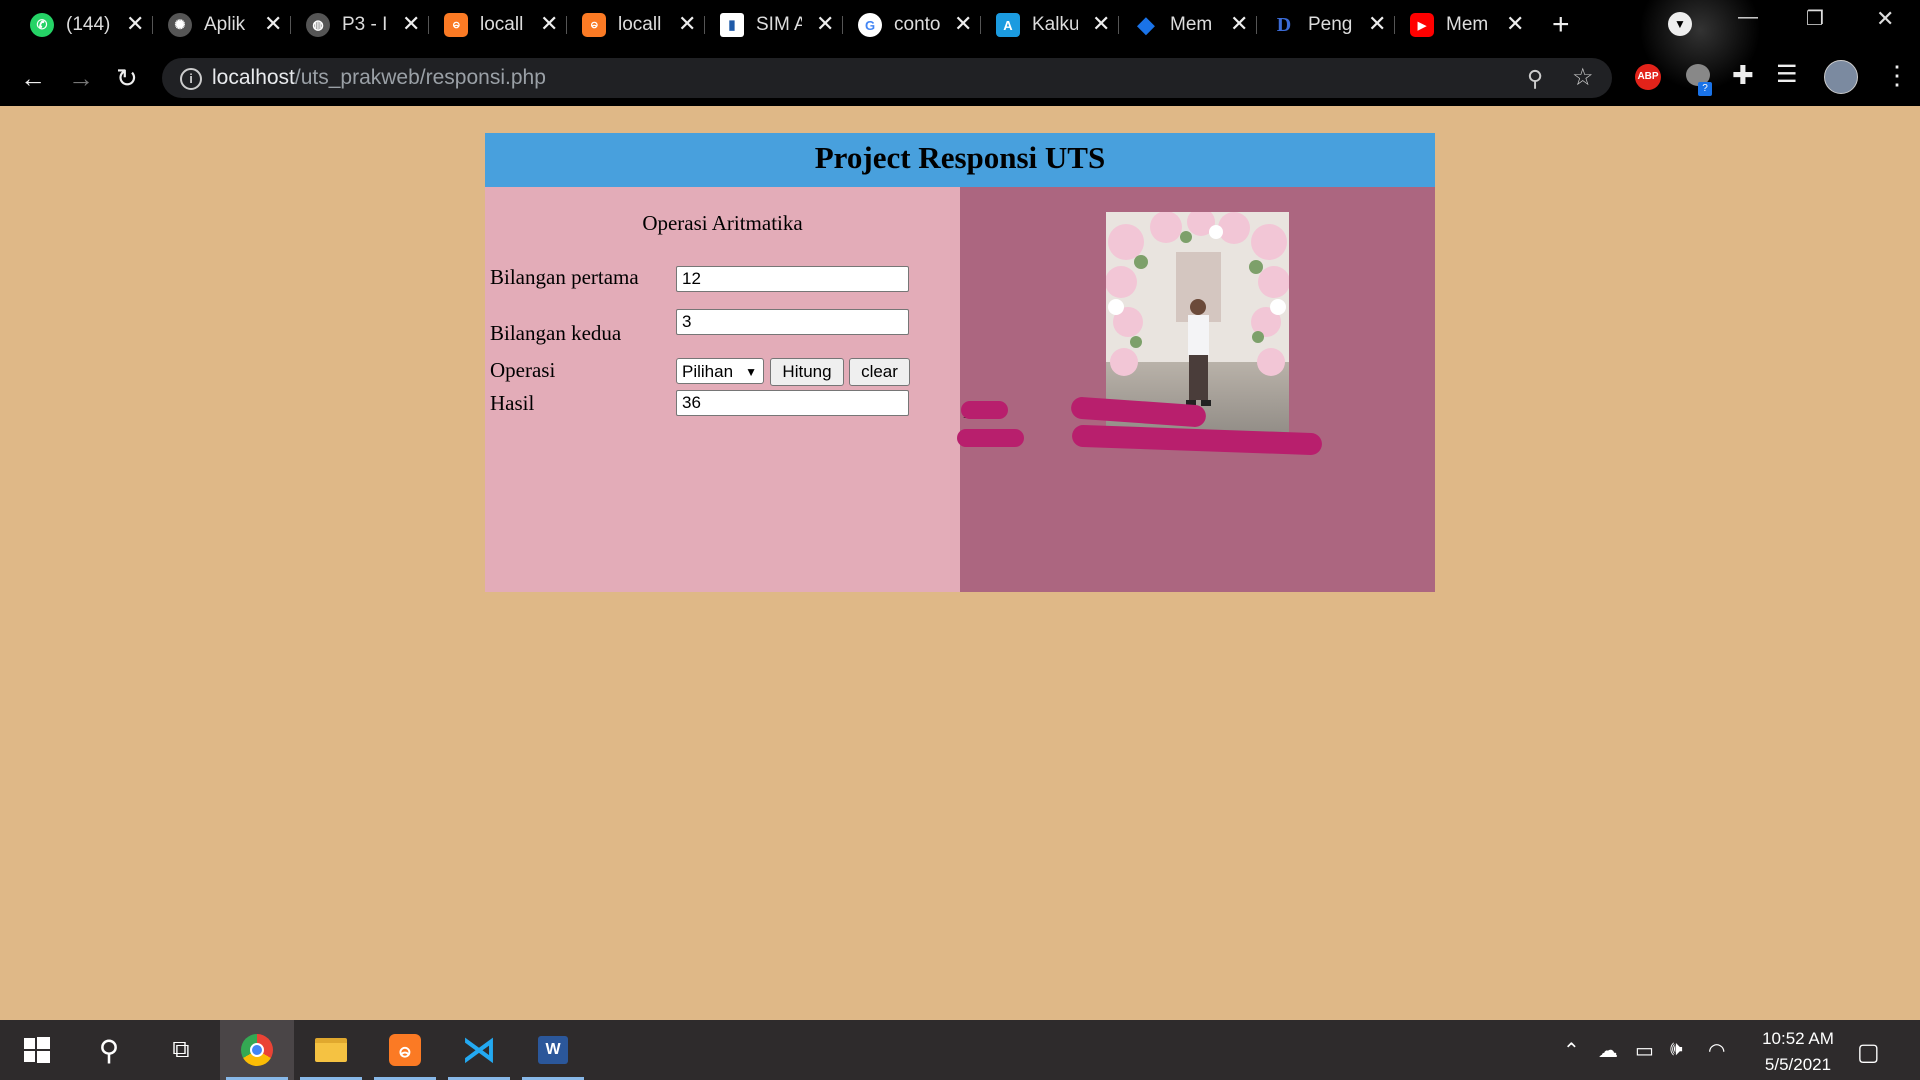 This screenshot has width=1920, height=1080. I want to click on operation-label: Operasi, so click(523, 370).